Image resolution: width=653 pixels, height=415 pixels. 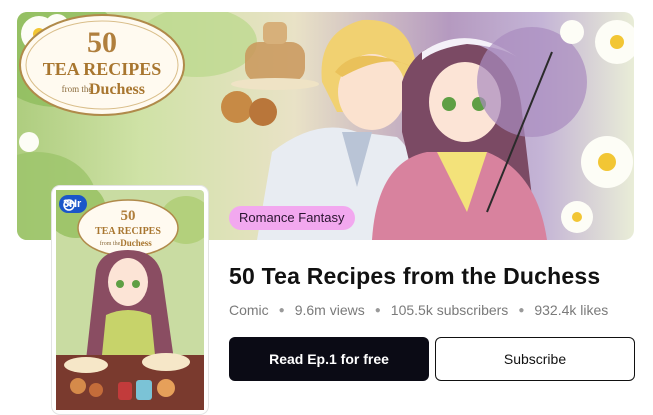 I want to click on genre-tag: Romance Fantasy, so click(x=292, y=218).